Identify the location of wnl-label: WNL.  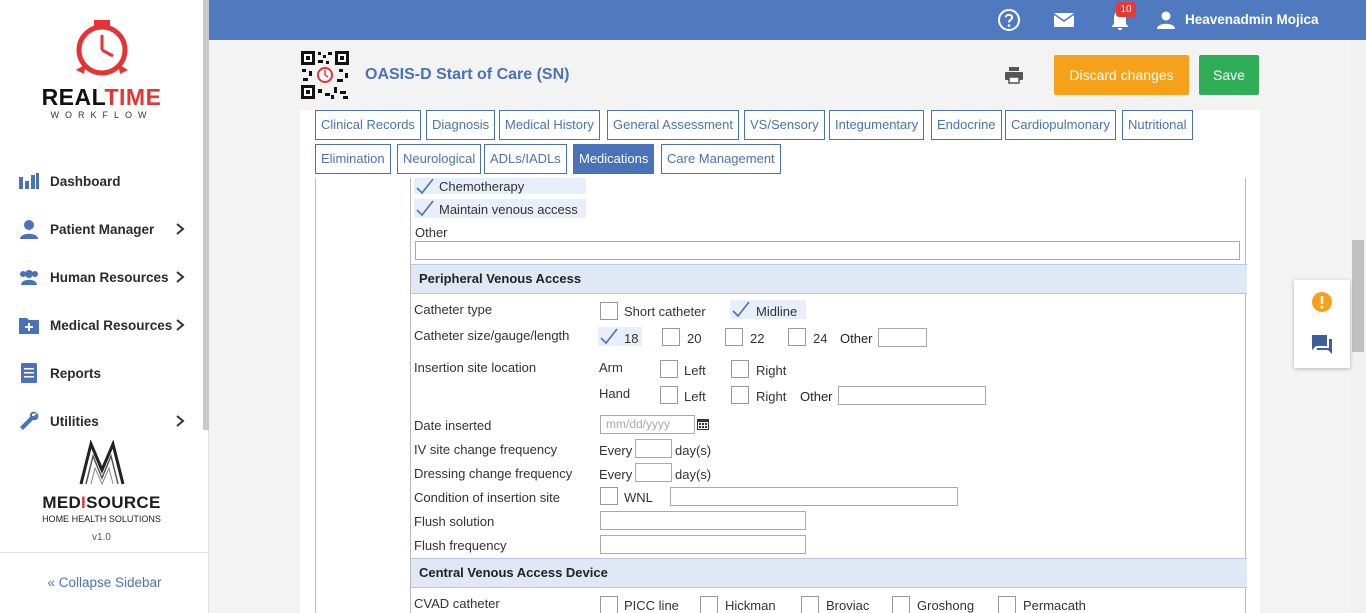
(638, 497).